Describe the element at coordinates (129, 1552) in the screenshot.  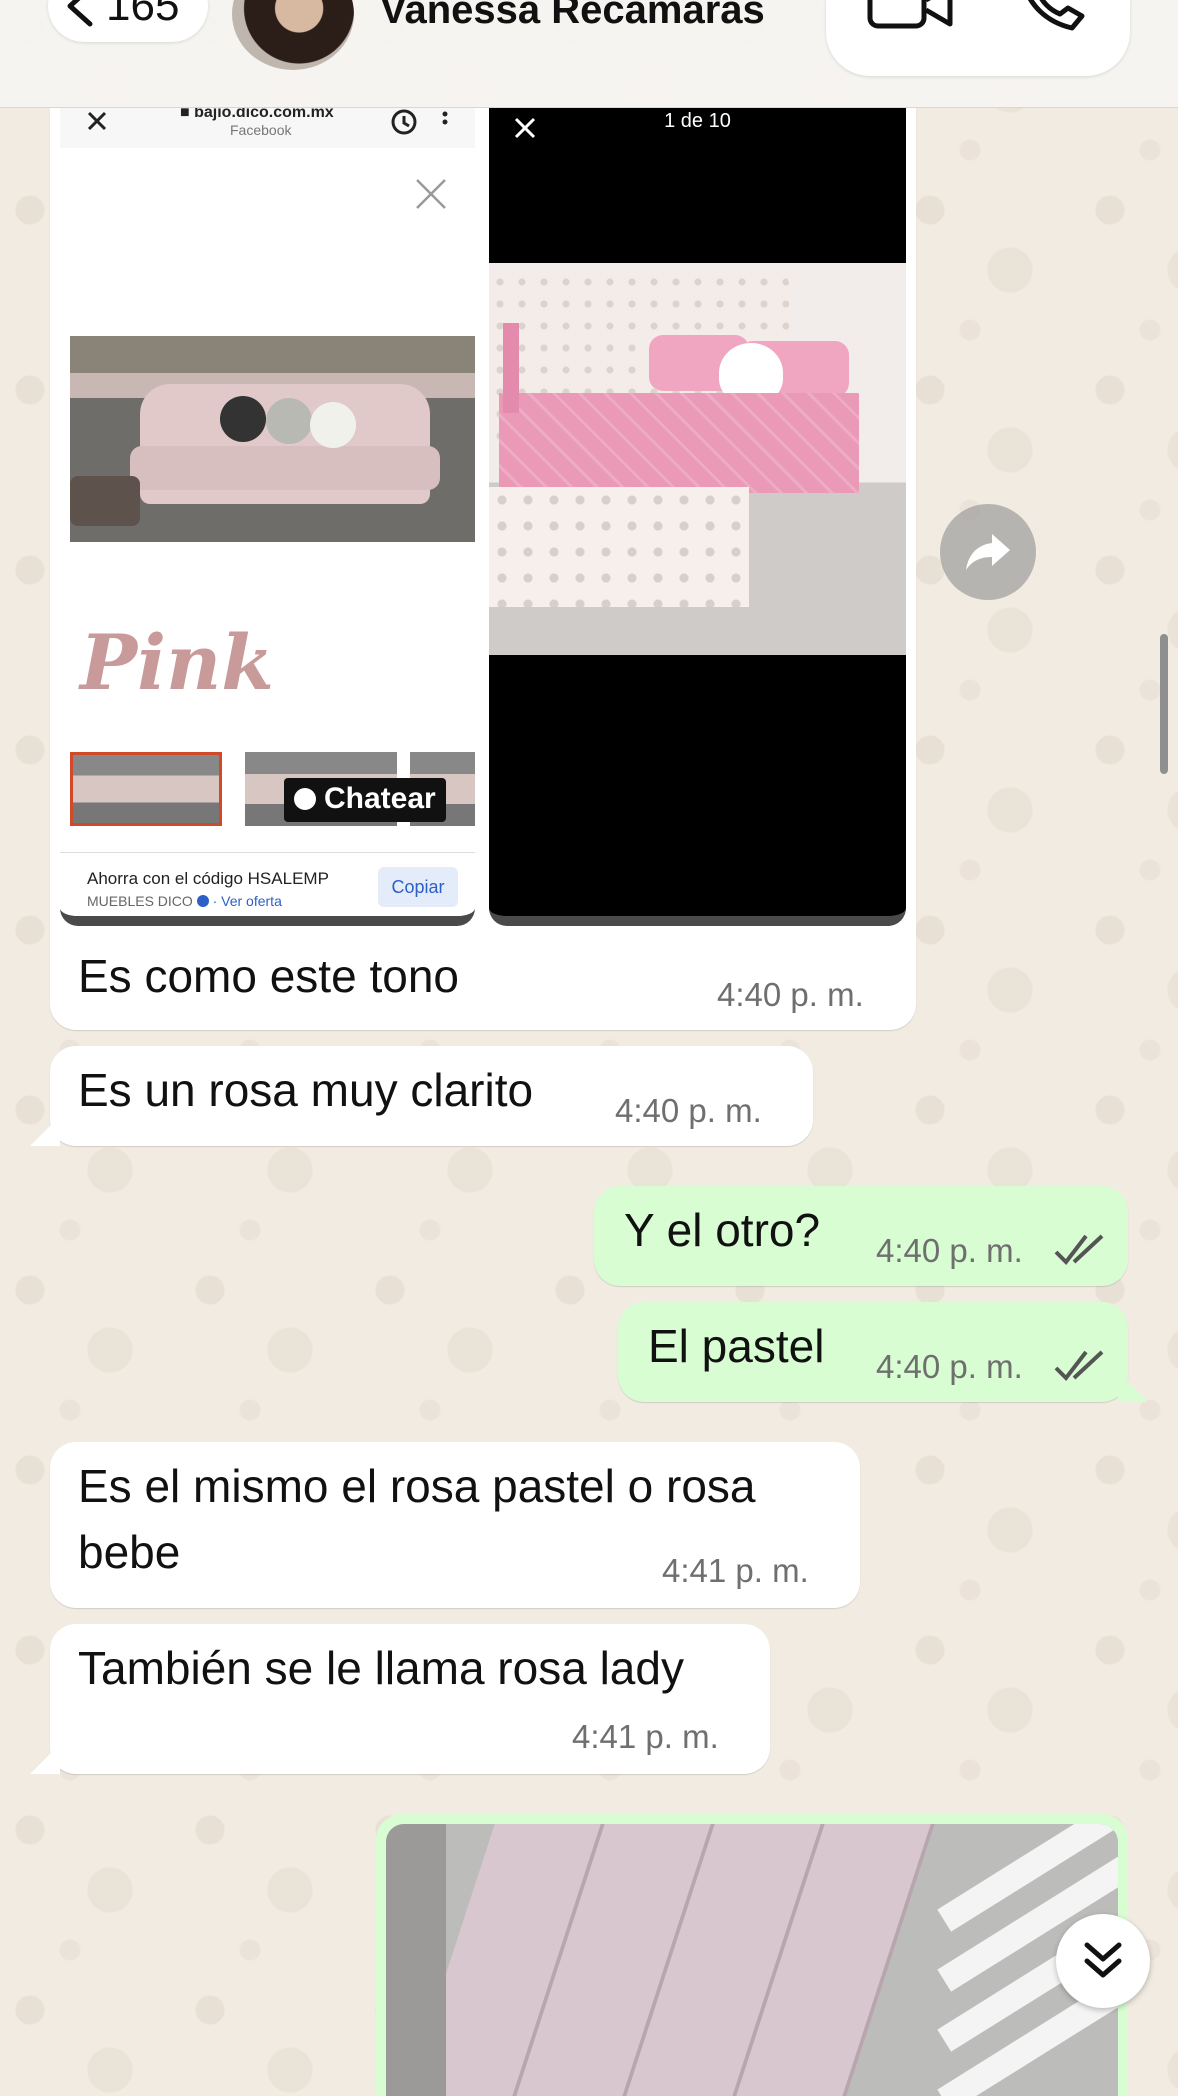
I see `message-text-line: bebe` at that location.